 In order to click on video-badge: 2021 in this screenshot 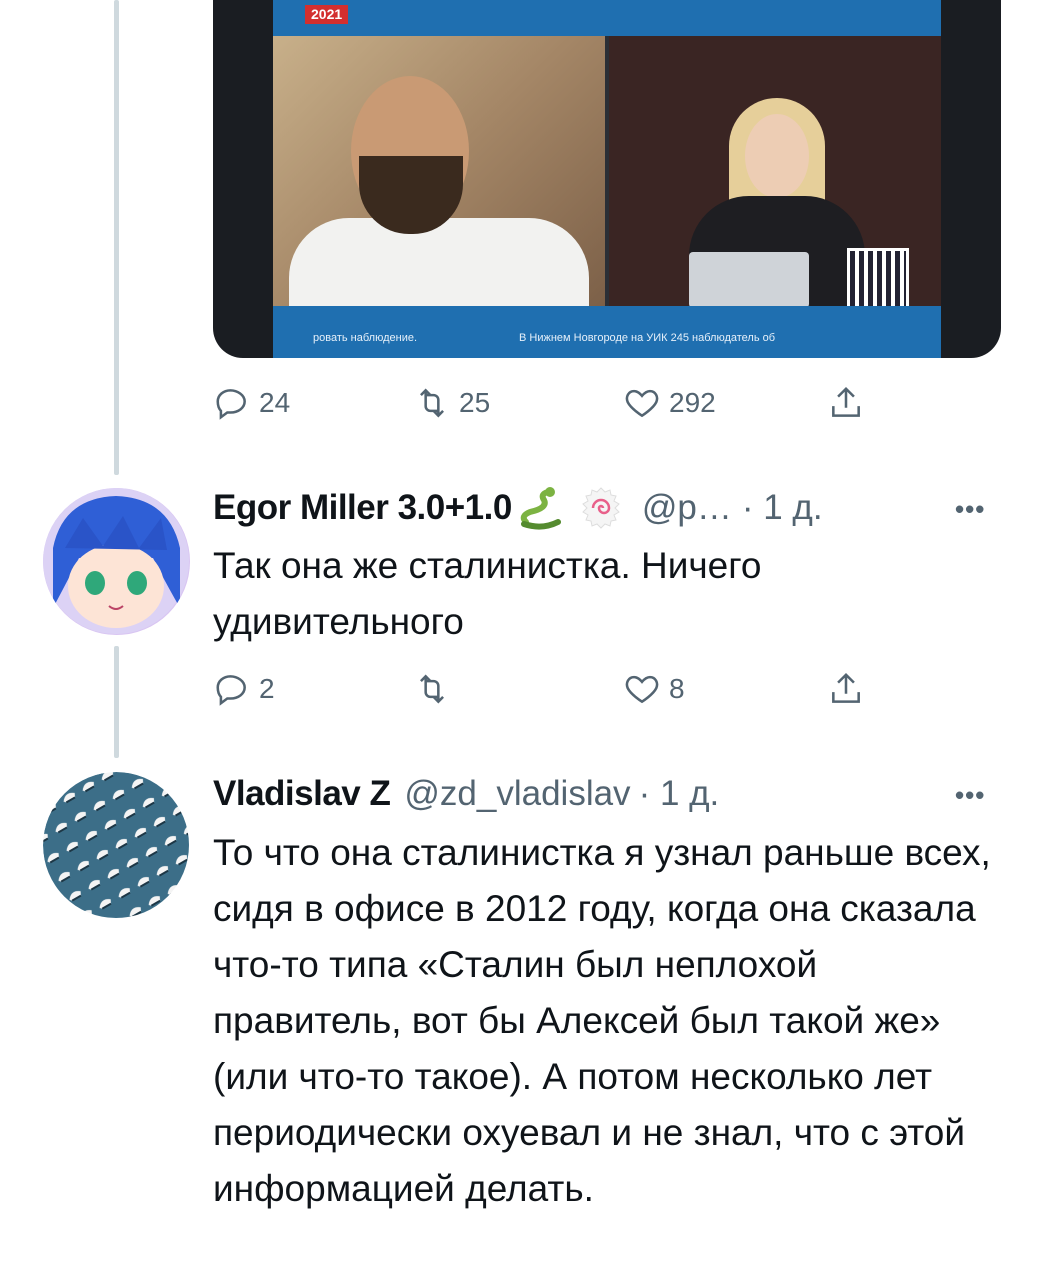, I will do `click(327, 14)`.